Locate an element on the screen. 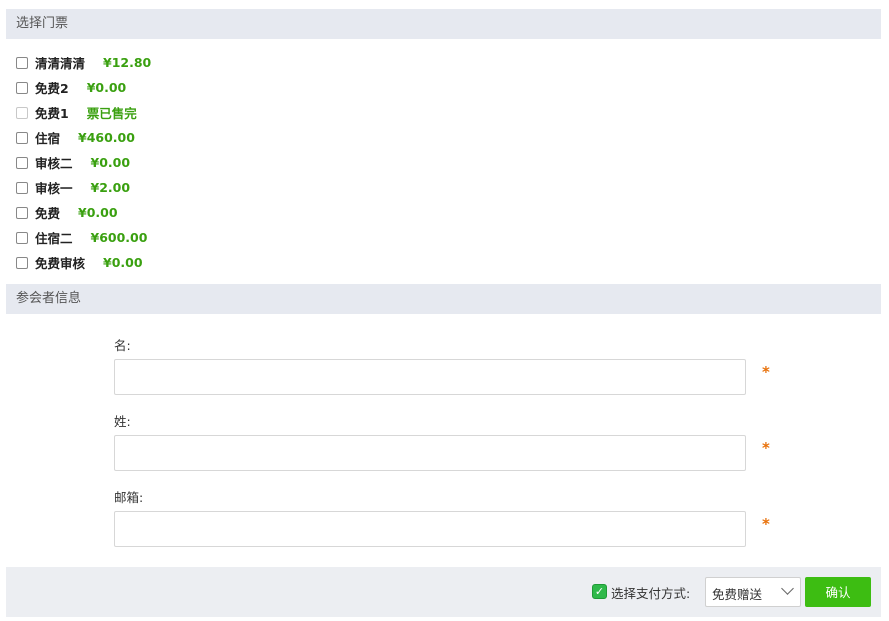 This screenshot has height=621, width=889. ticket-name: 免费2 is located at coordinates (52, 88).